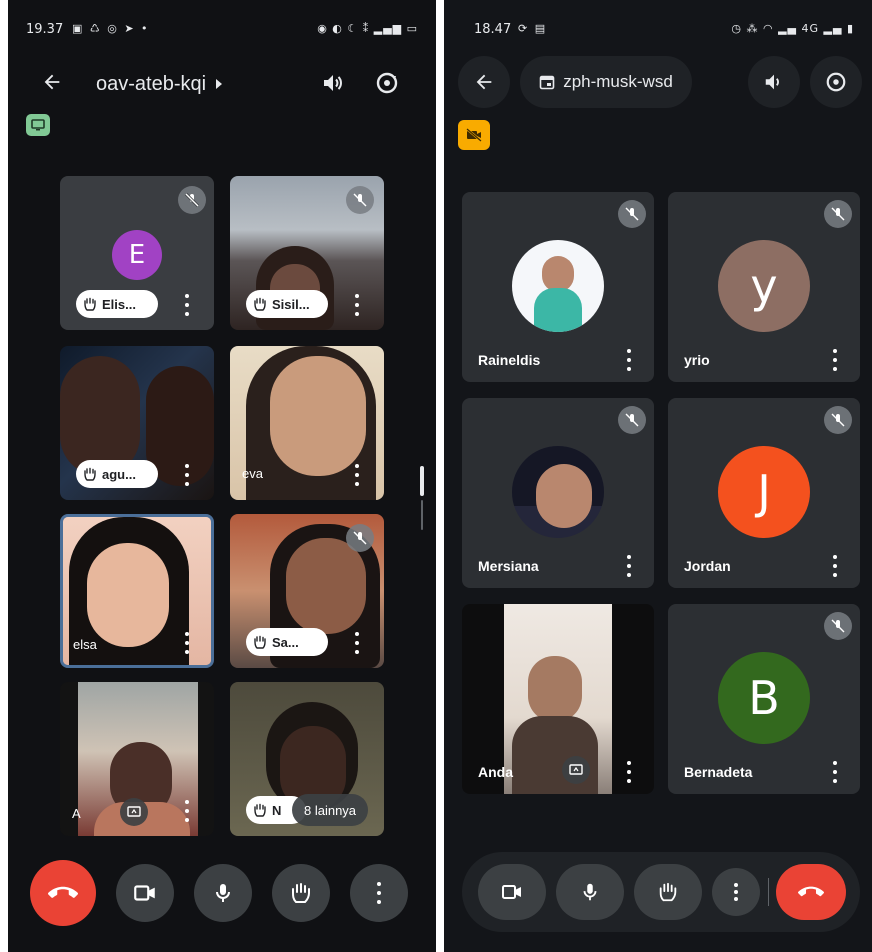 Image resolution: width=872 pixels, height=952 pixels. I want to click on device-status-badge, so click(38, 125).